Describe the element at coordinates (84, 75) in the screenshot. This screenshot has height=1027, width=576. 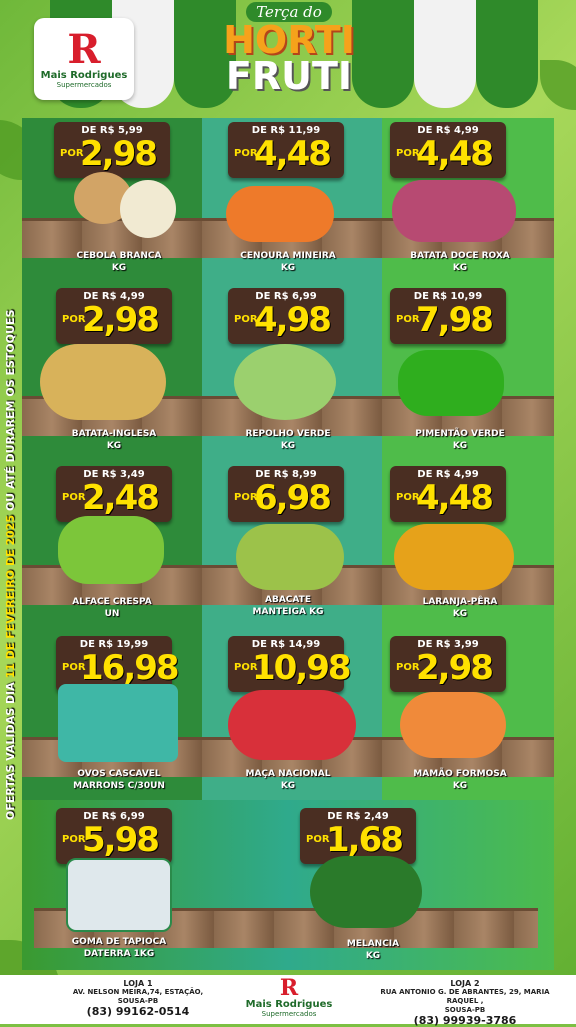
I see `logo-name: Mais Rodrigues` at that location.